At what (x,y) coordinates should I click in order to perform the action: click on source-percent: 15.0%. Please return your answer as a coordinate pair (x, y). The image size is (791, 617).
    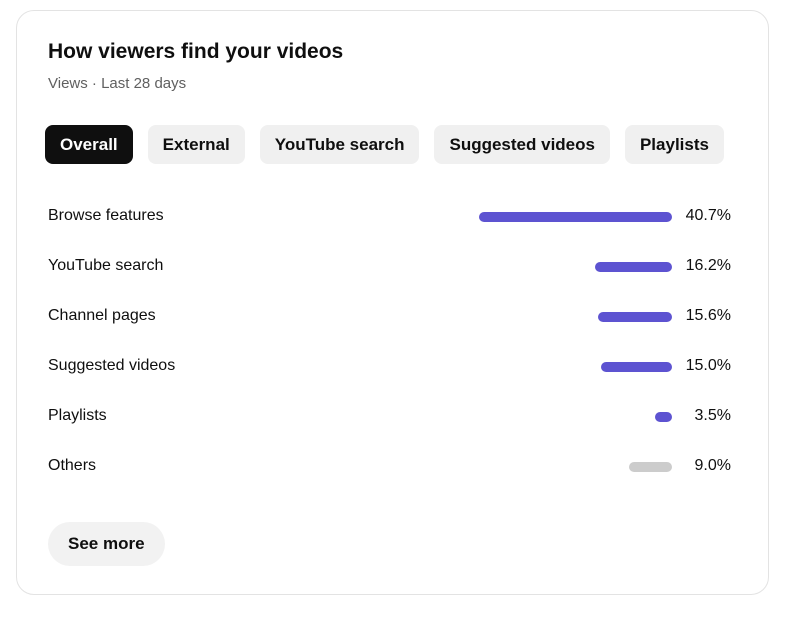
    Looking at the image, I should click on (708, 365).